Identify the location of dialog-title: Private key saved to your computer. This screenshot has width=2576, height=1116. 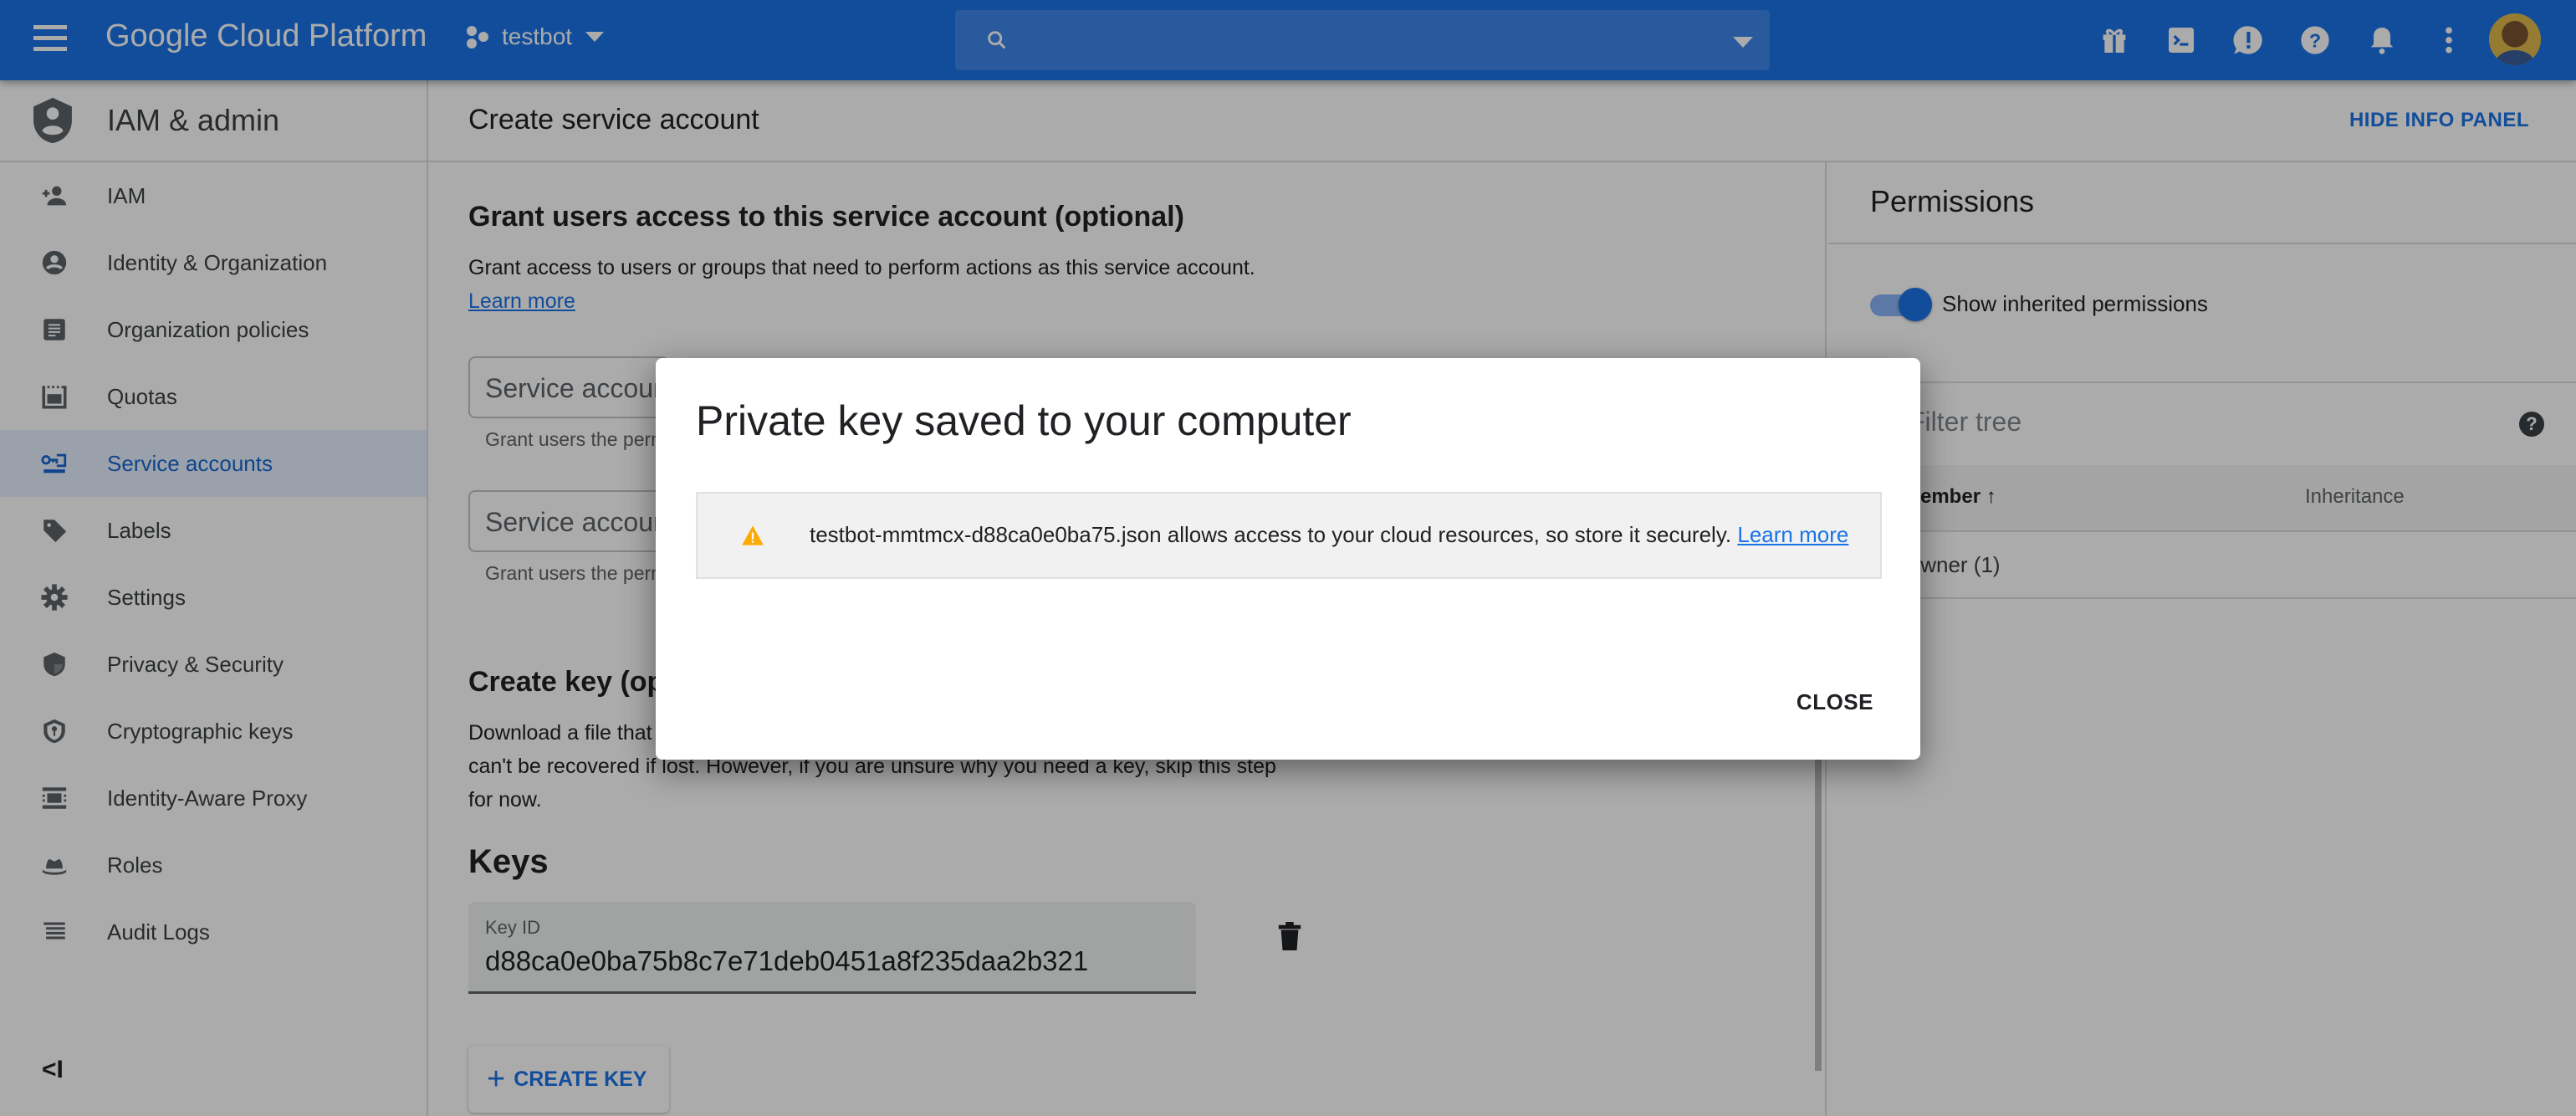
(1024, 420).